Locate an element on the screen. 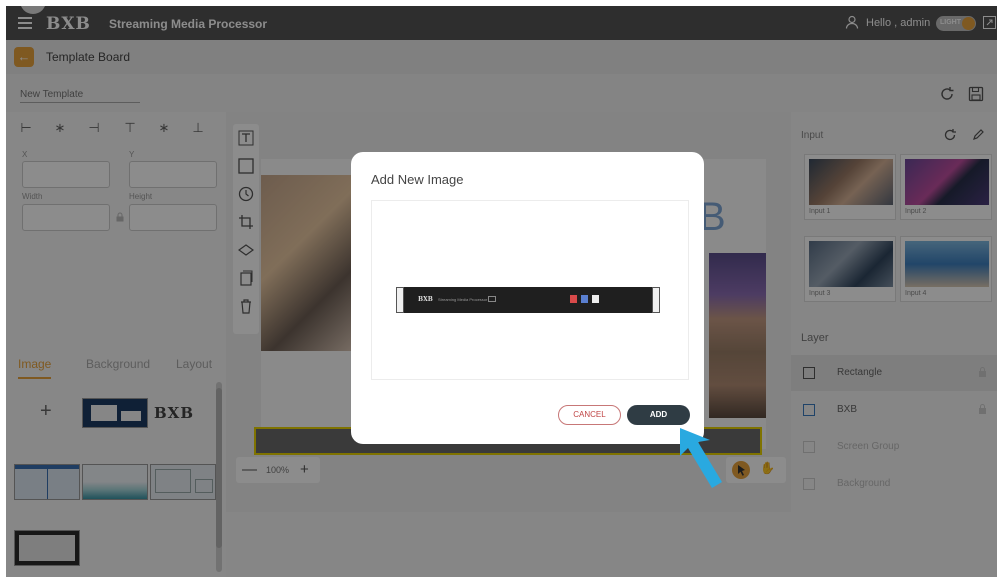 This screenshot has height=577, width=997. device-button-red is located at coordinates (573, 299).